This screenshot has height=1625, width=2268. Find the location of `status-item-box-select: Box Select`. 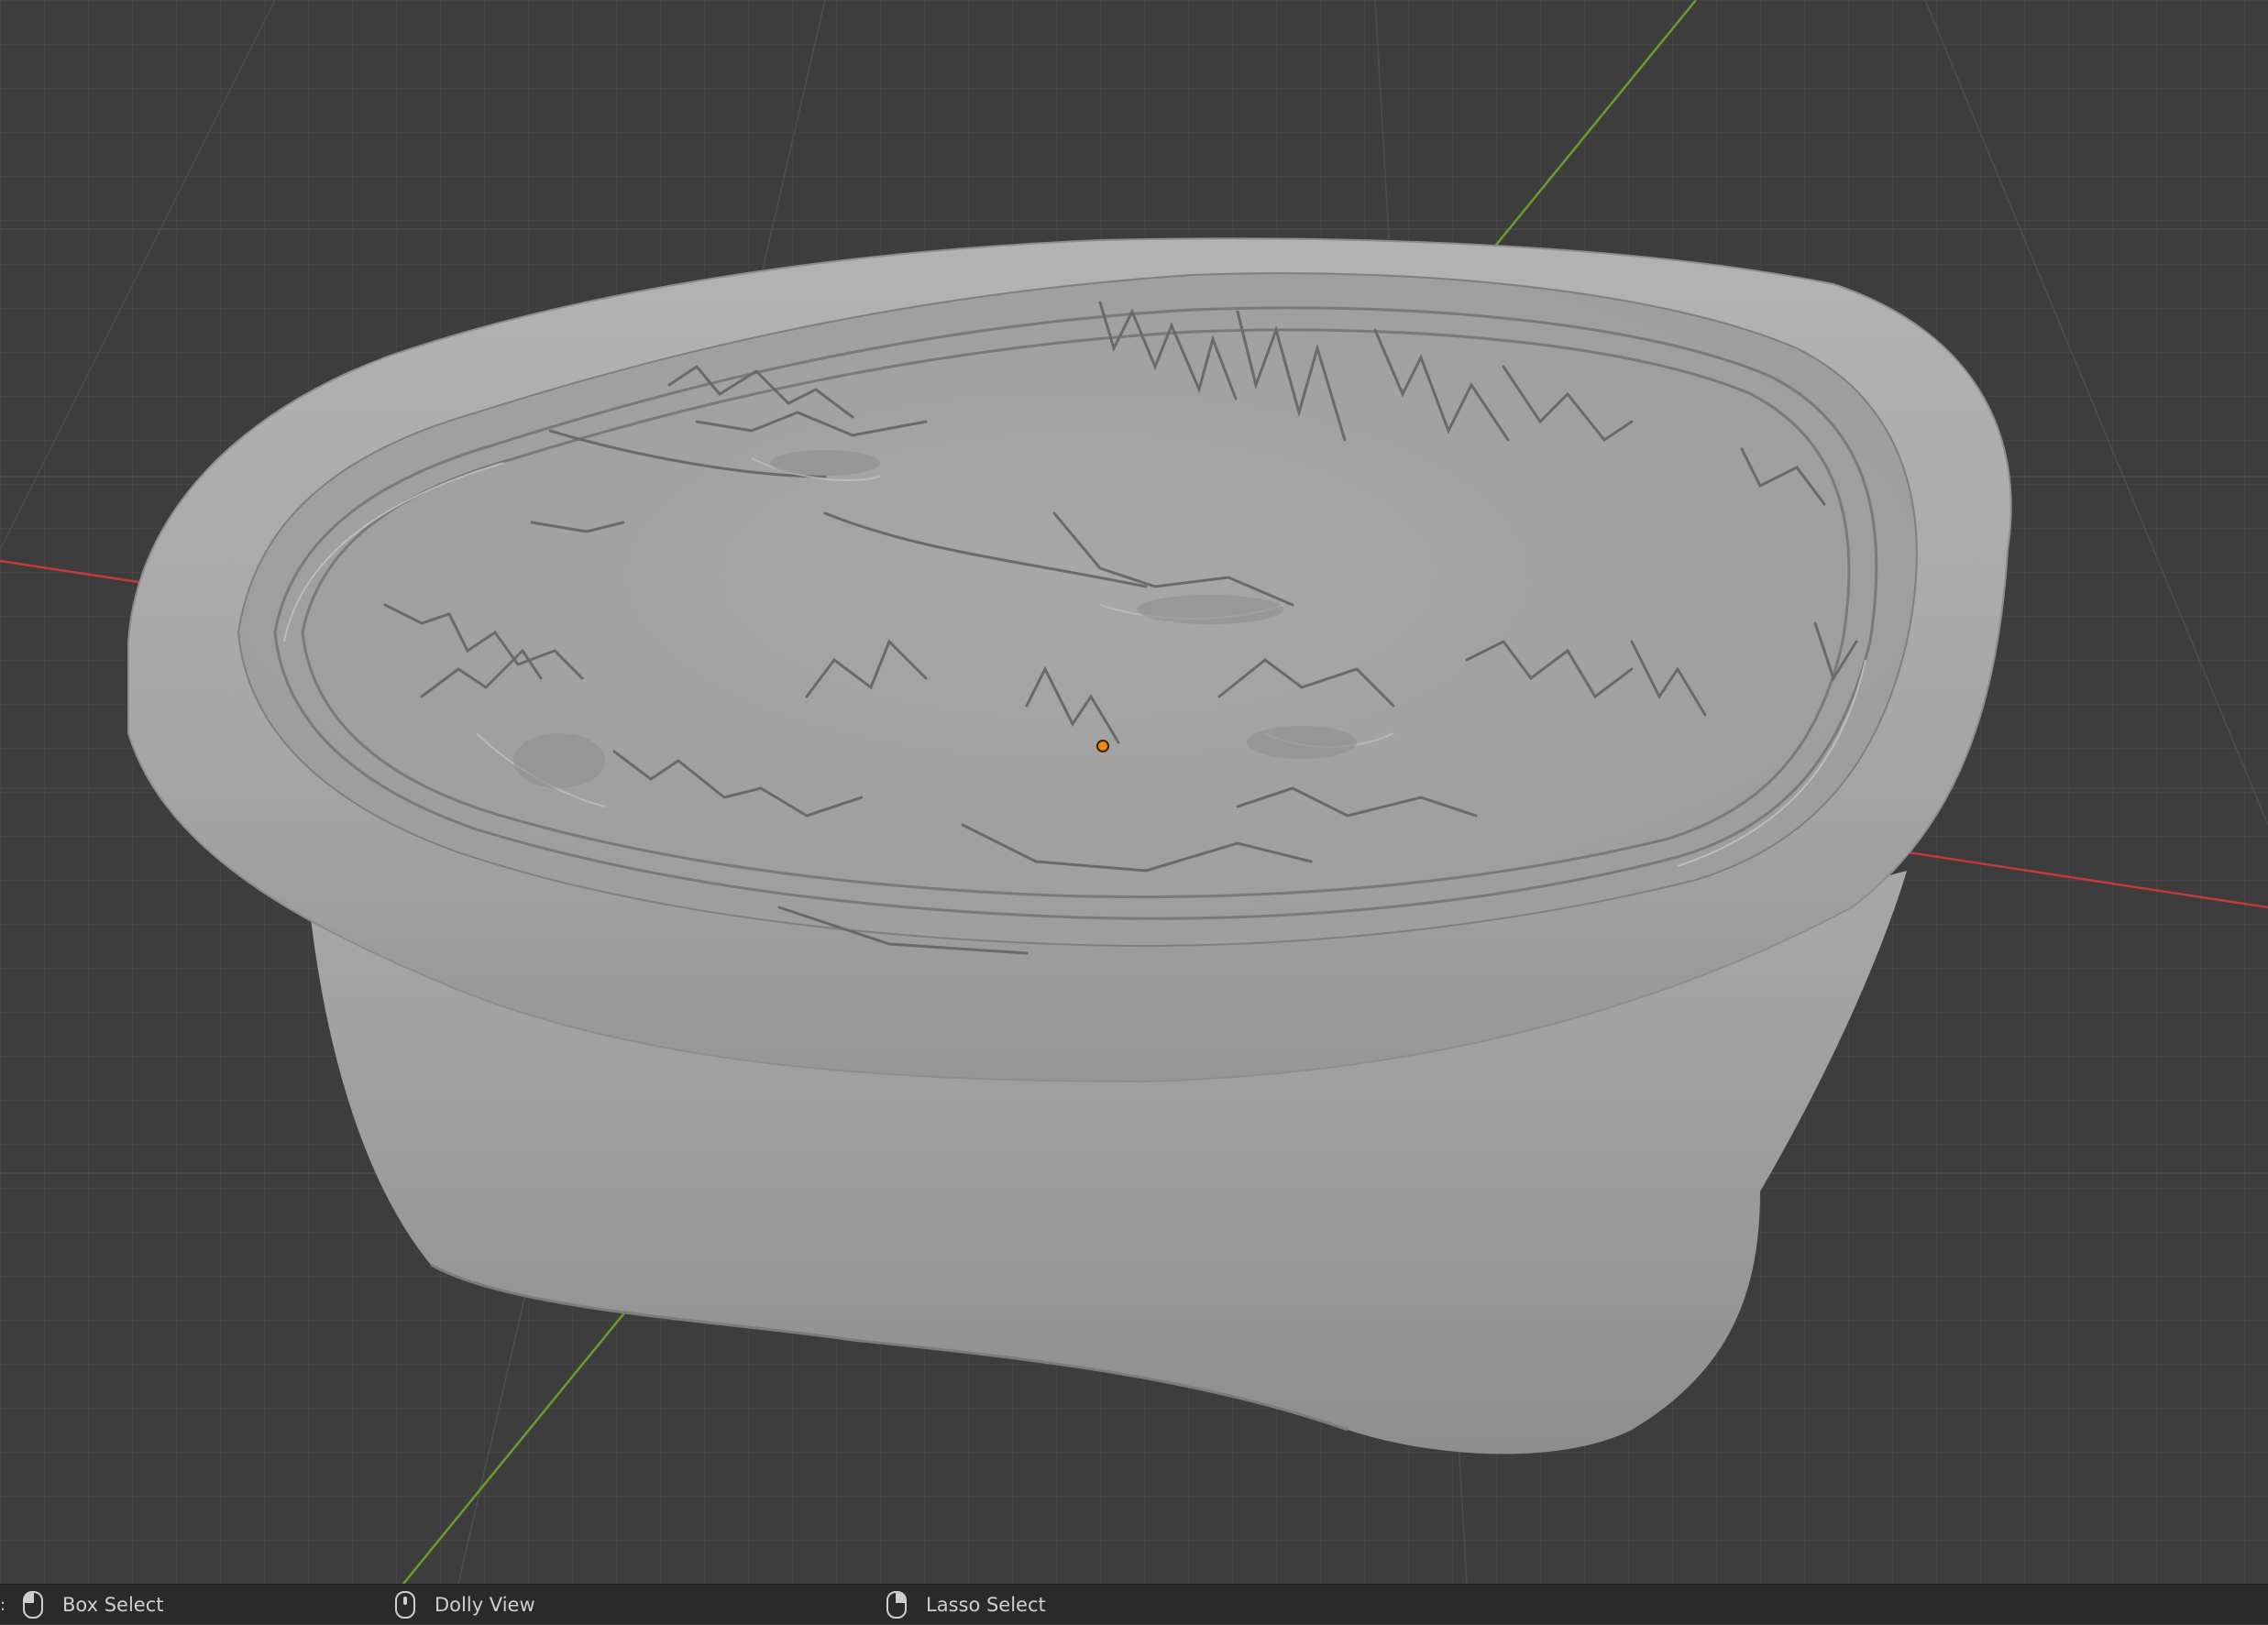

status-item-box-select: Box Select is located at coordinates (92, 1605).